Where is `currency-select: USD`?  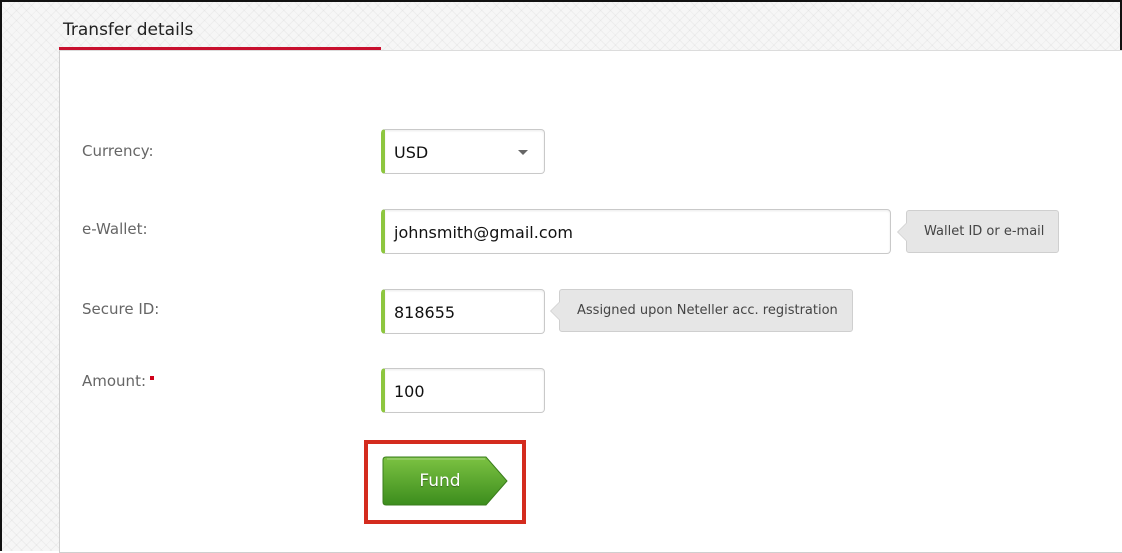 currency-select: USD is located at coordinates (463, 151).